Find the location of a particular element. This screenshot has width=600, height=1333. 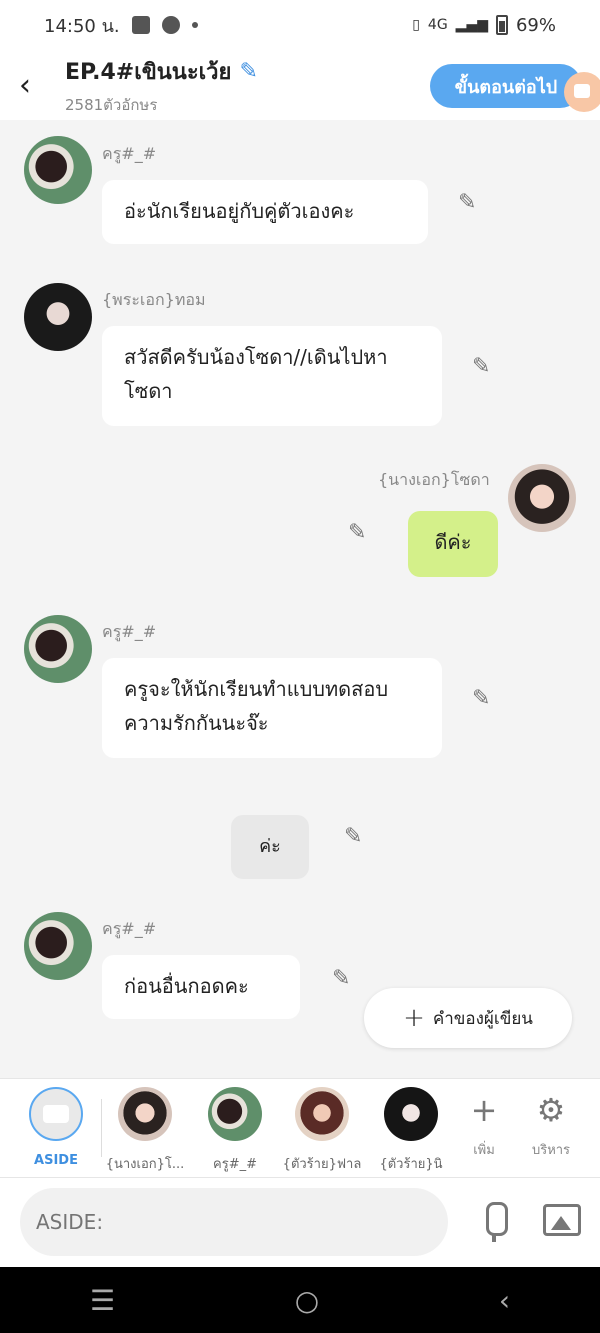

edit-title-icon: ✎ is located at coordinates (248, 71).